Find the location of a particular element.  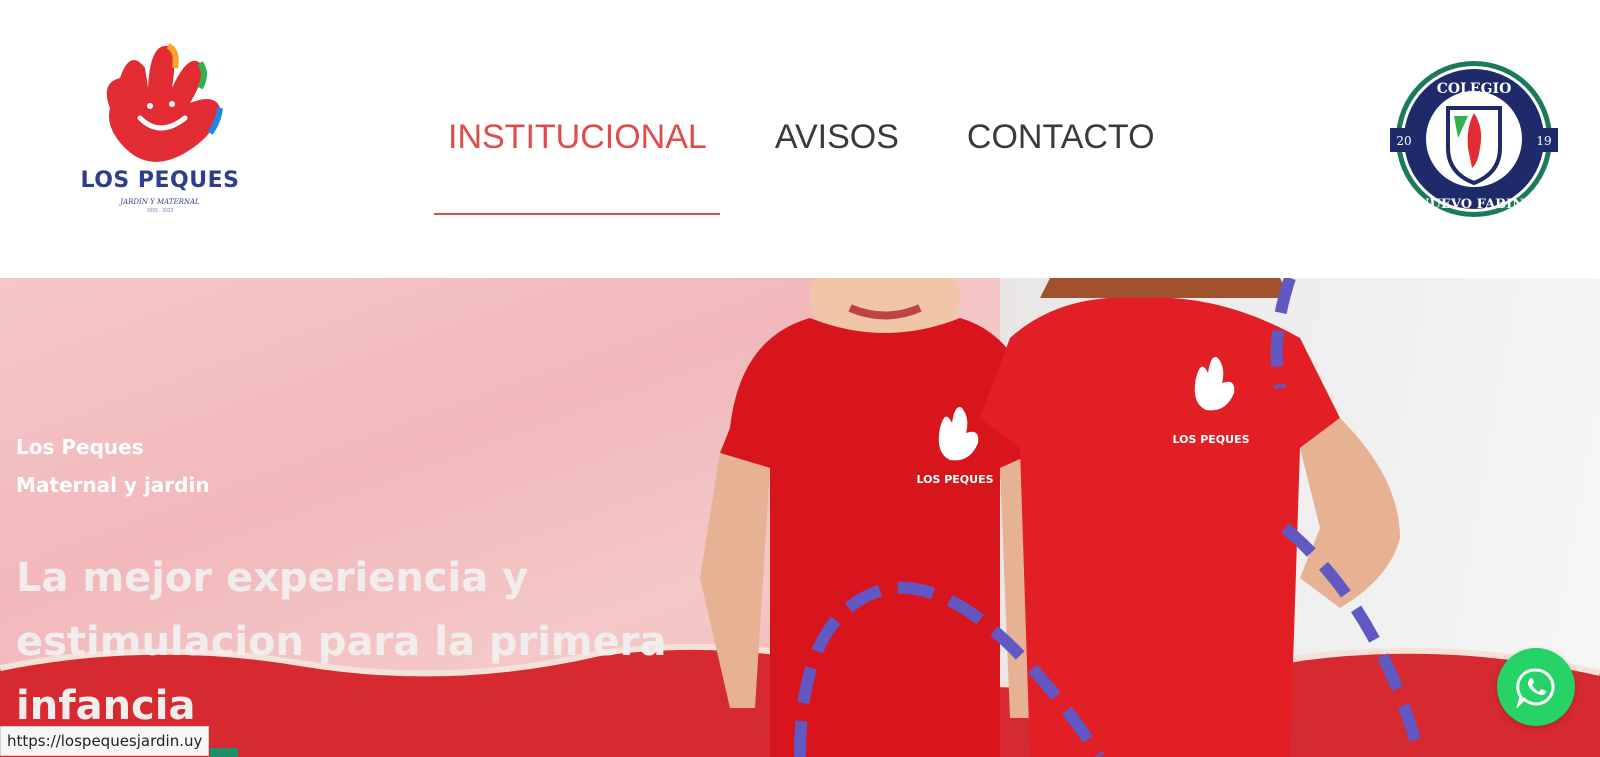

shirt-print-right: LOS PEQUES is located at coordinates (1210, 439).